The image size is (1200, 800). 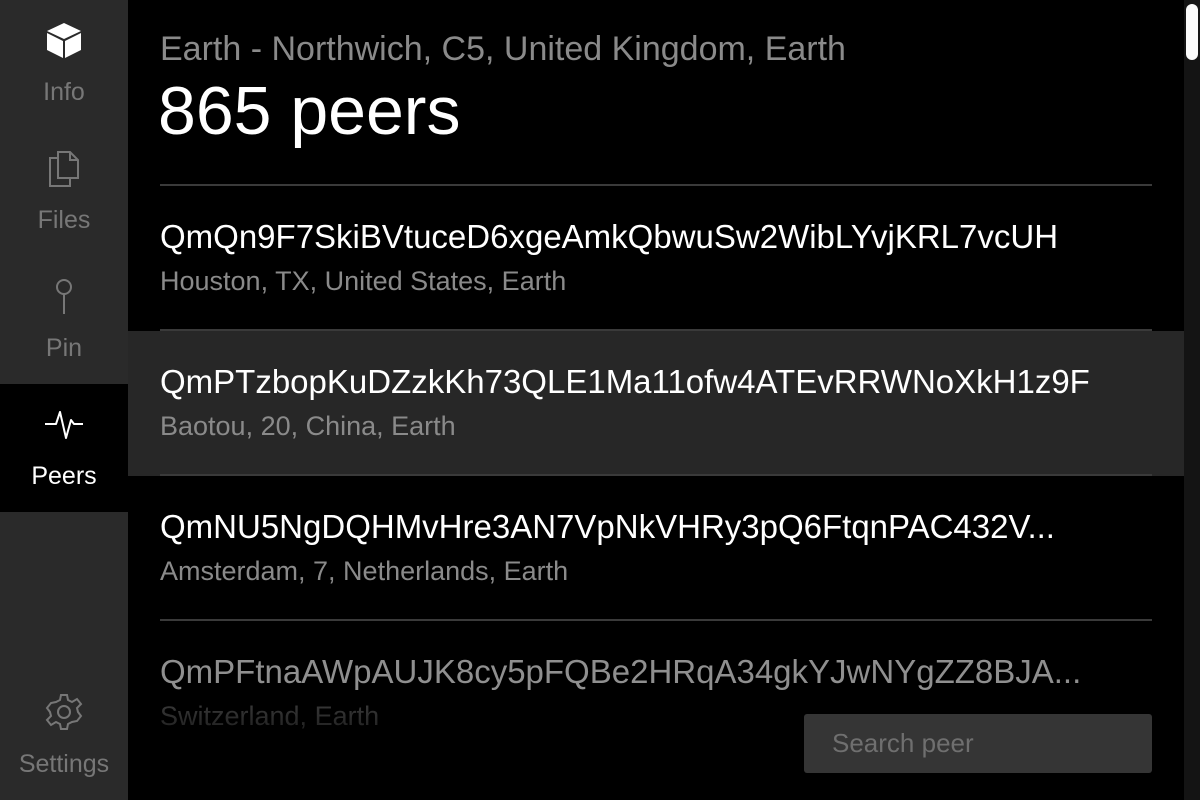 I want to click on peer-location: Switzerland, Earth, so click(x=270, y=716).